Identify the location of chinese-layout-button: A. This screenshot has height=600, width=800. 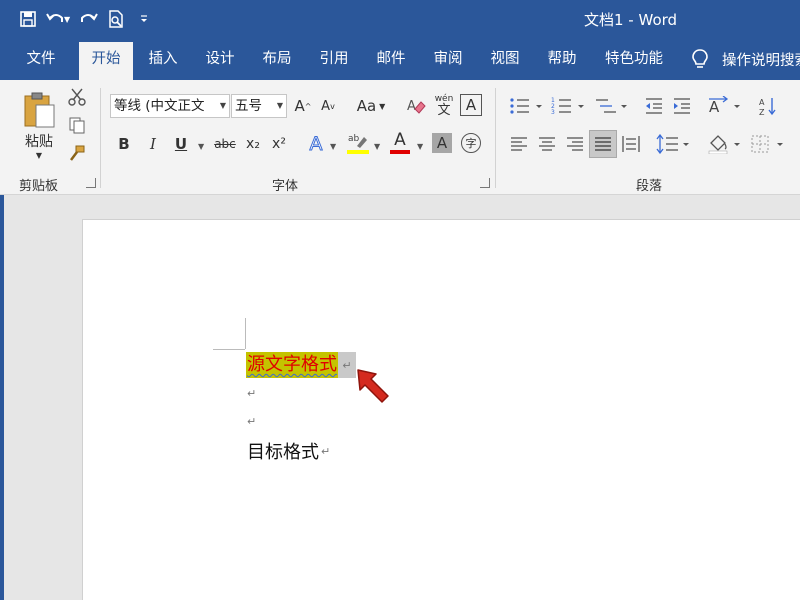
(724, 106).